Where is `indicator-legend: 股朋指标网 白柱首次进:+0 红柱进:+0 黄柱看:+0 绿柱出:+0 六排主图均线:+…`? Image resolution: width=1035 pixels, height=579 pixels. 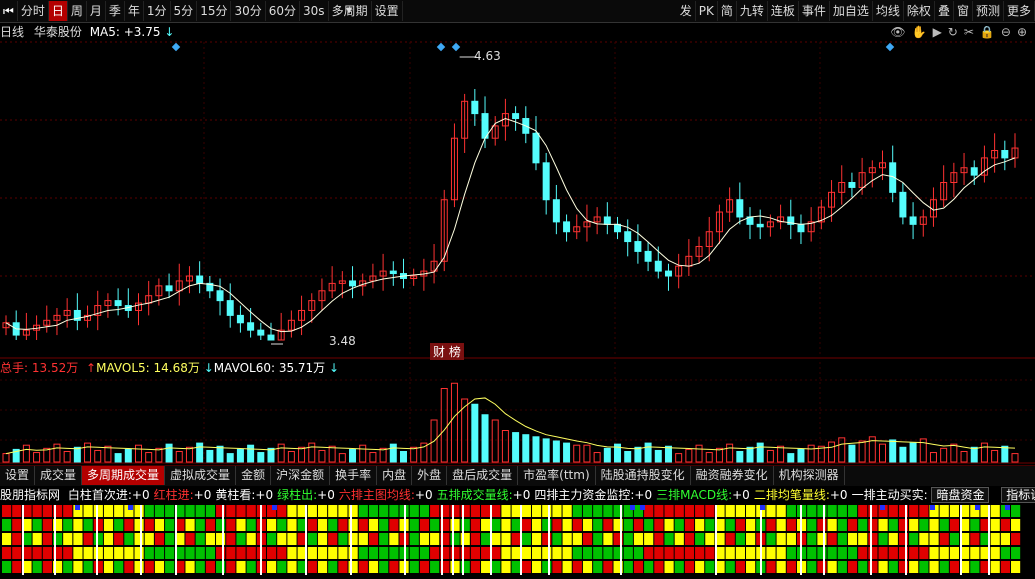
indicator-legend: 股朋指标网 白柱首次进:+0 红柱进:+0 黄柱看:+0 绿柱出:+0 六排主图均线:+… is located at coordinates (517, 495).